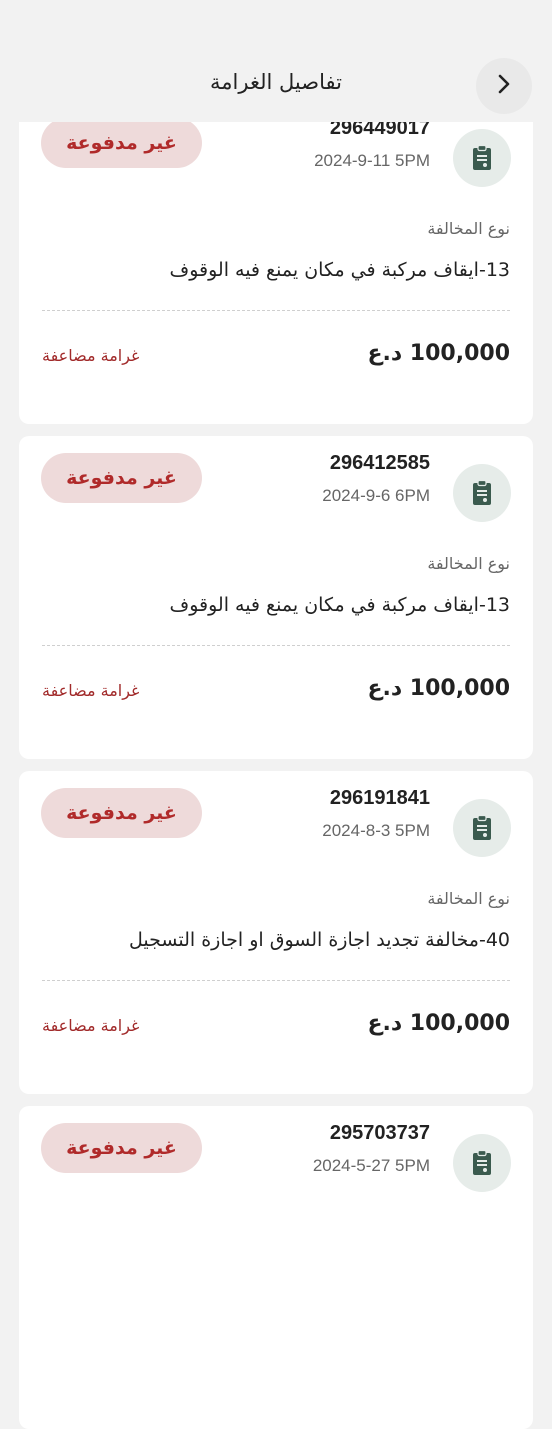 The width and height of the screenshot is (552, 1429). Describe the element at coordinates (379, 463) in the screenshot. I see `fine-number: 296412585` at that location.